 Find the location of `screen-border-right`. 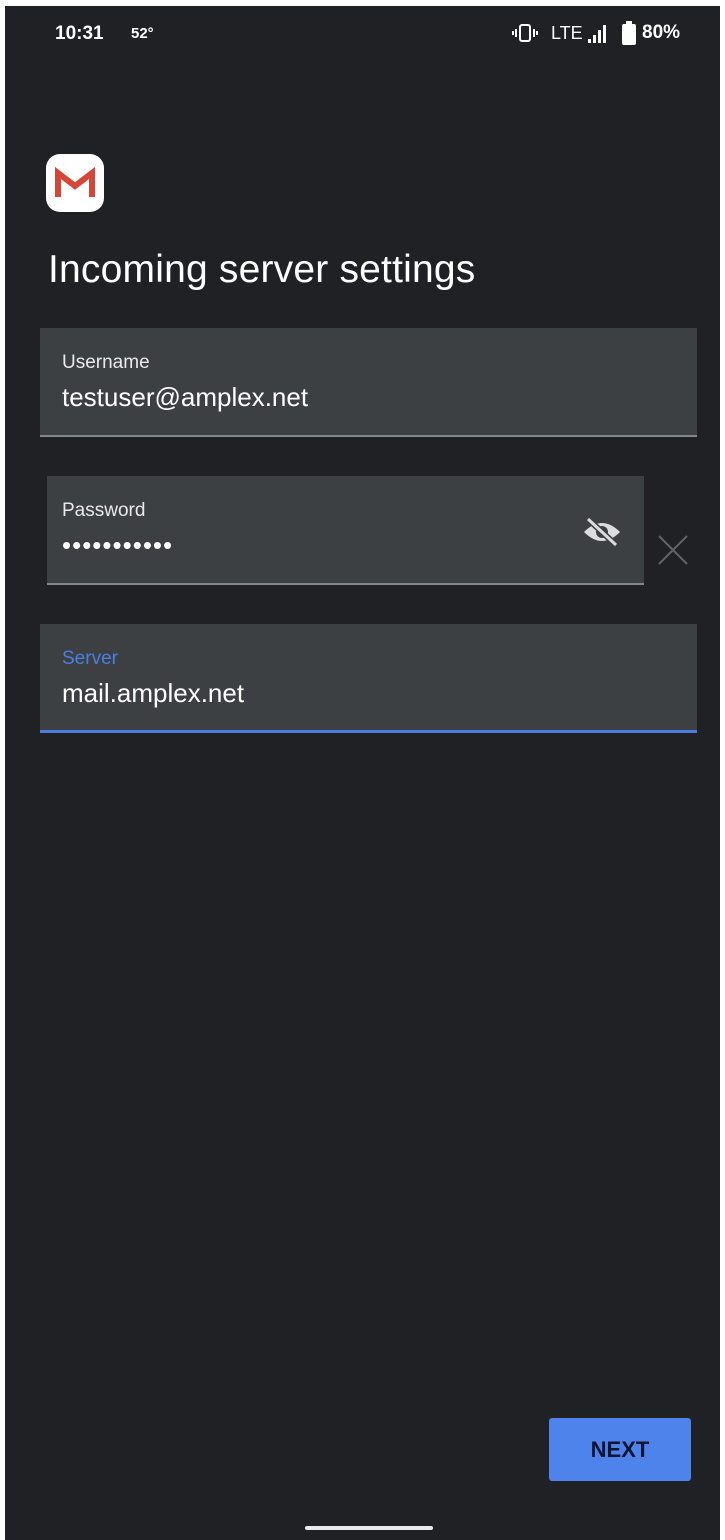

screen-border-right is located at coordinates (722, 770).